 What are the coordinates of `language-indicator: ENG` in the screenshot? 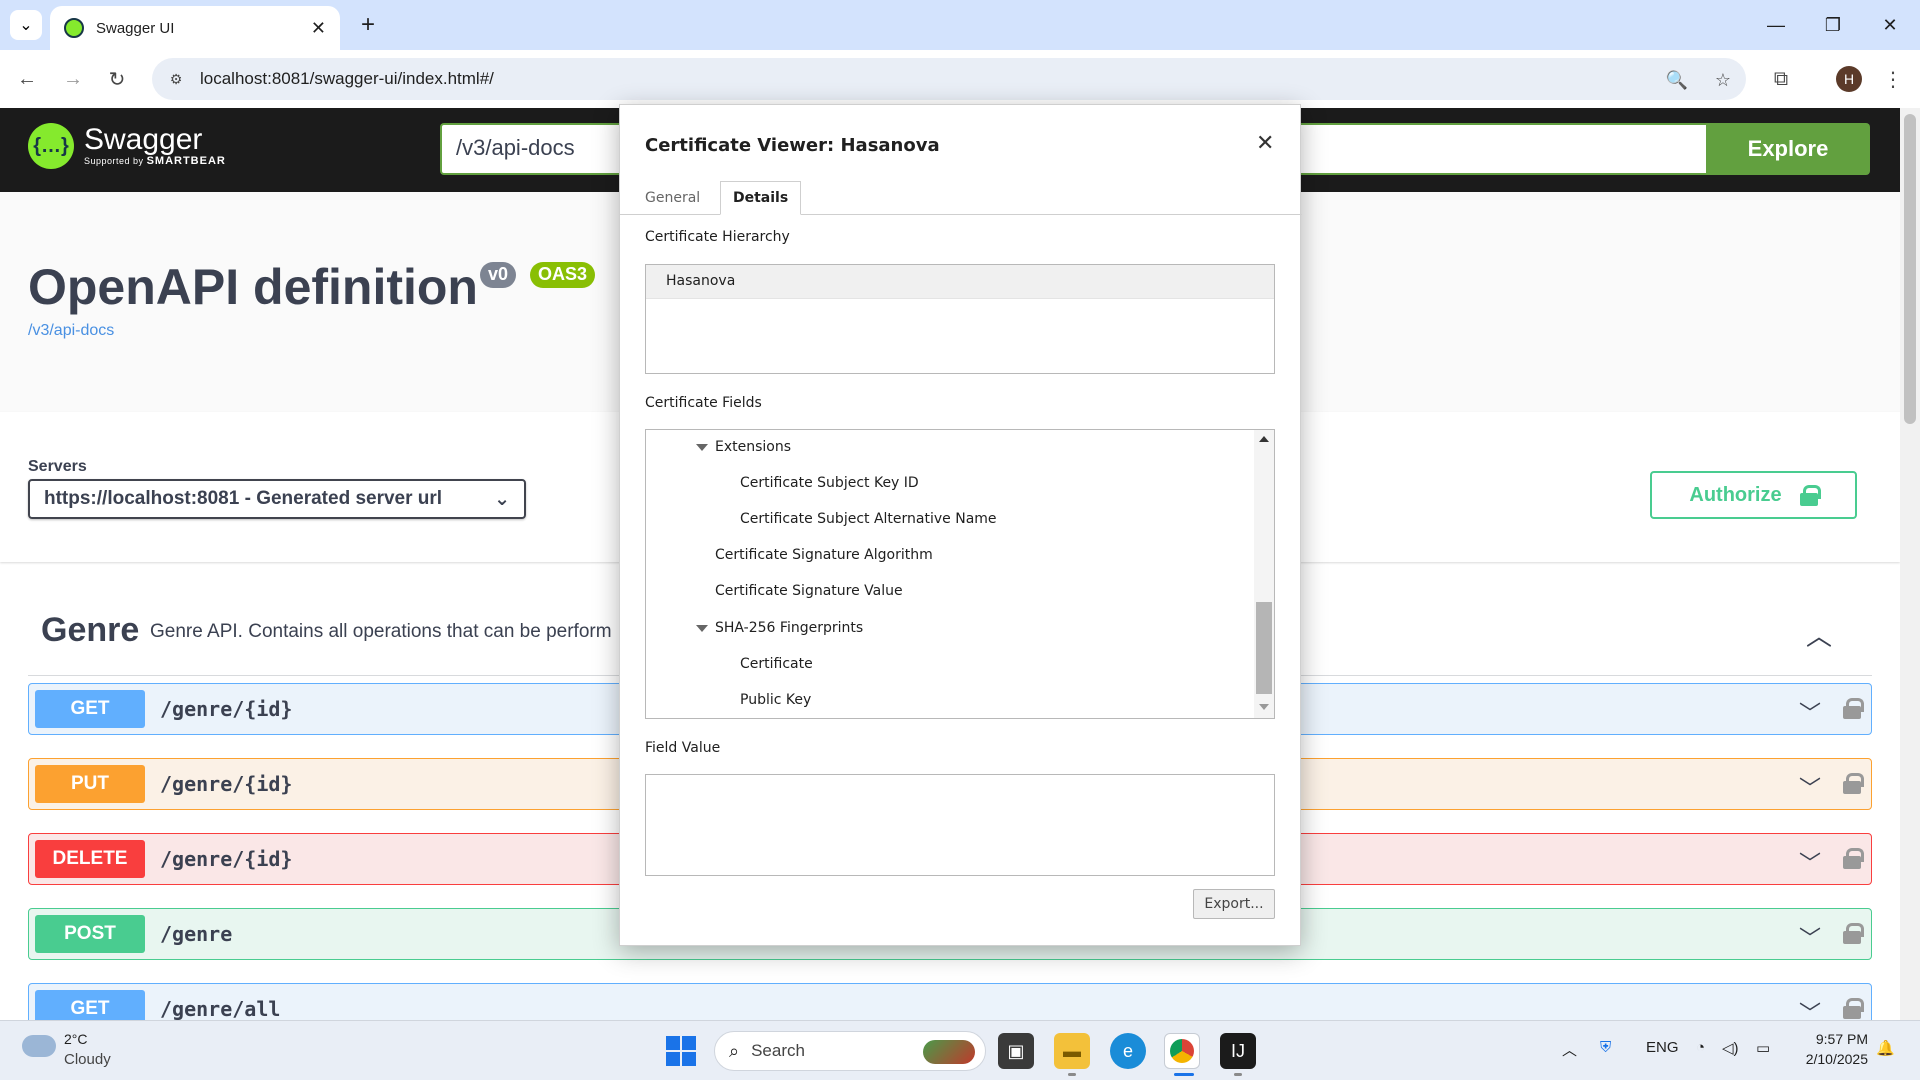 It's located at (1662, 1047).